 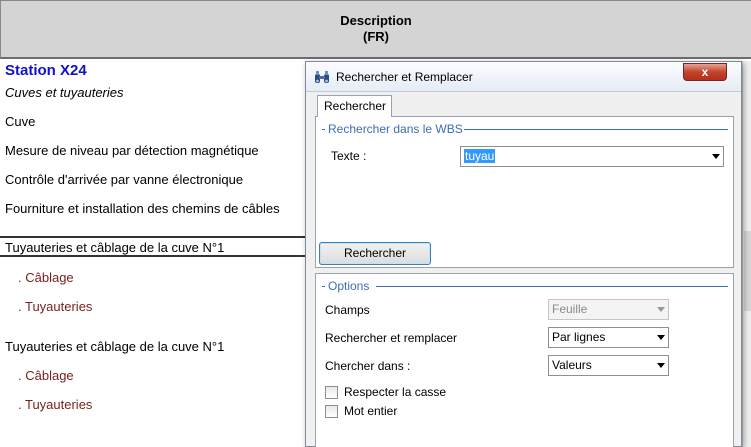 I want to click on replace-mode-label: Rechercher et remplacer, so click(x=391, y=338).